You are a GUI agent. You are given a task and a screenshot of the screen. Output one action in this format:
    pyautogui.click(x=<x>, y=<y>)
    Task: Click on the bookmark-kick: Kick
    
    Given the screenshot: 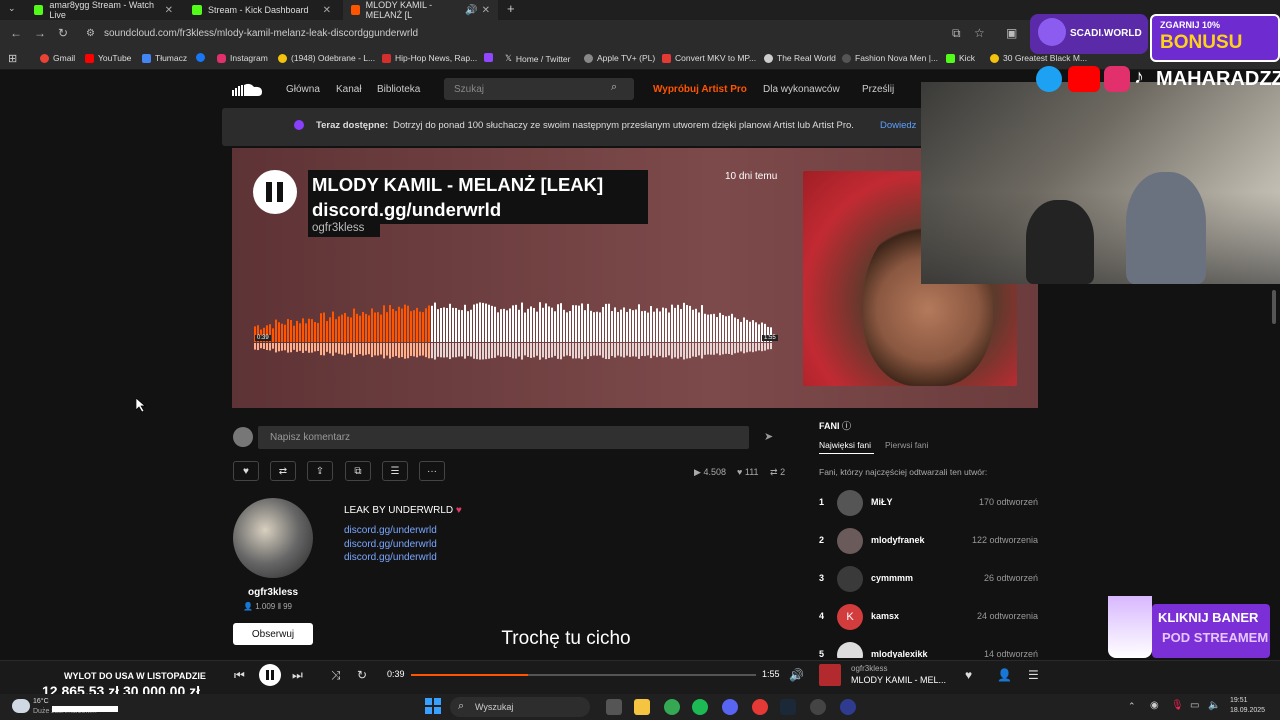 What is the action you would take?
    pyautogui.click(x=960, y=58)
    